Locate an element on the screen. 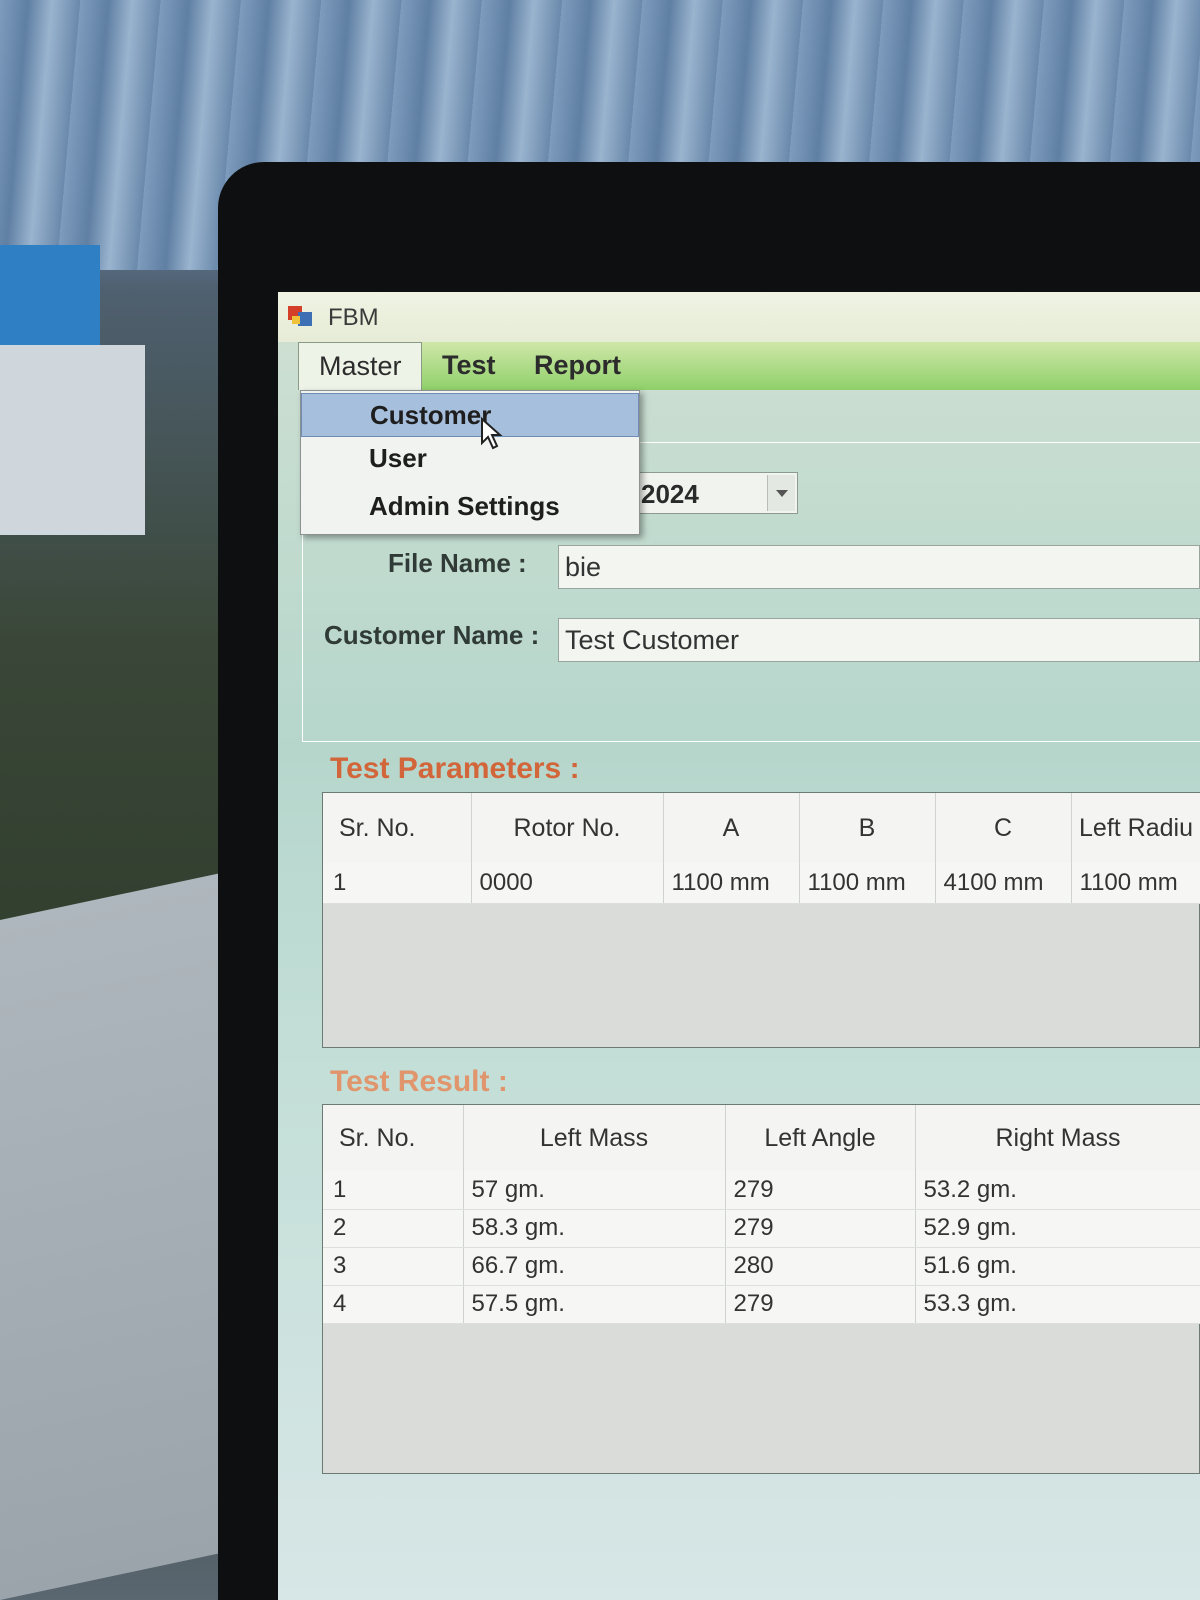 This screenshot has width=1200, height=1600. table-cell: 0000 is located at coordinates (567, 883).